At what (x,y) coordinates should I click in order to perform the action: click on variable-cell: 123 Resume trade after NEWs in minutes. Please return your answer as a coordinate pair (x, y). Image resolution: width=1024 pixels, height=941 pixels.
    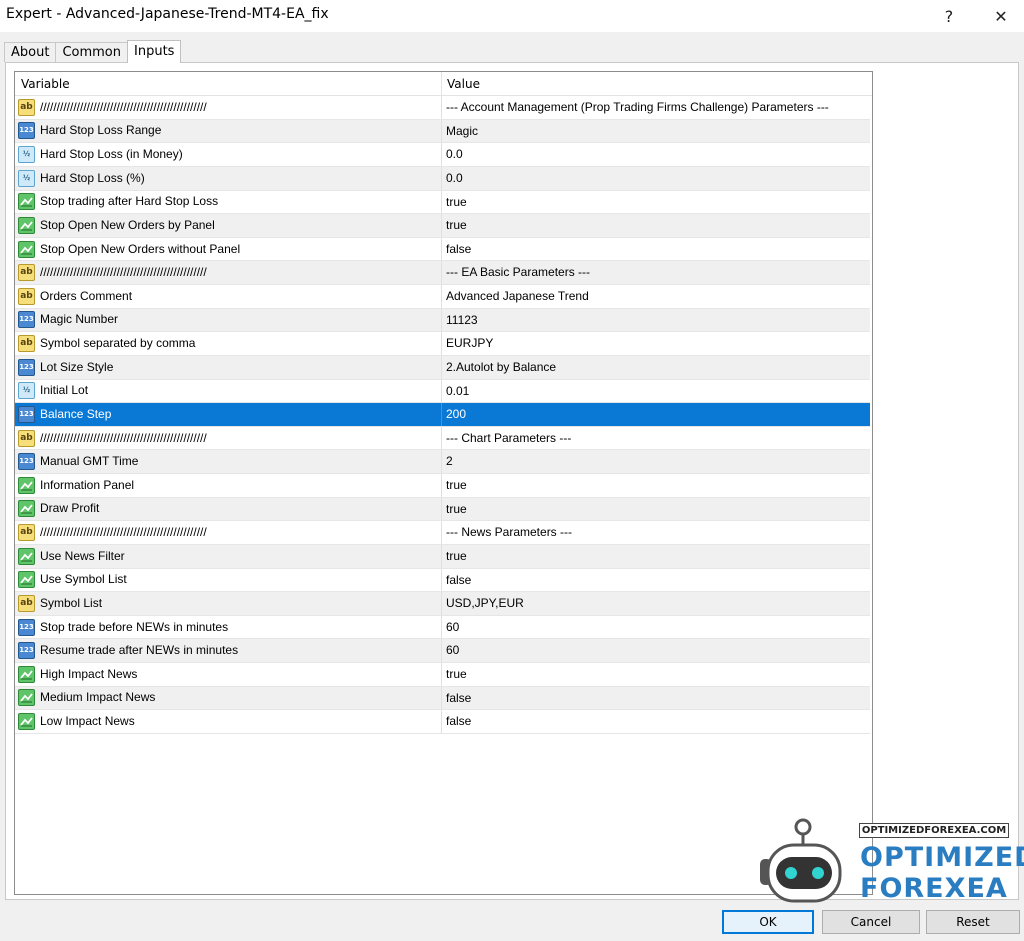
    Looking at the image, I should click on (228, 650).